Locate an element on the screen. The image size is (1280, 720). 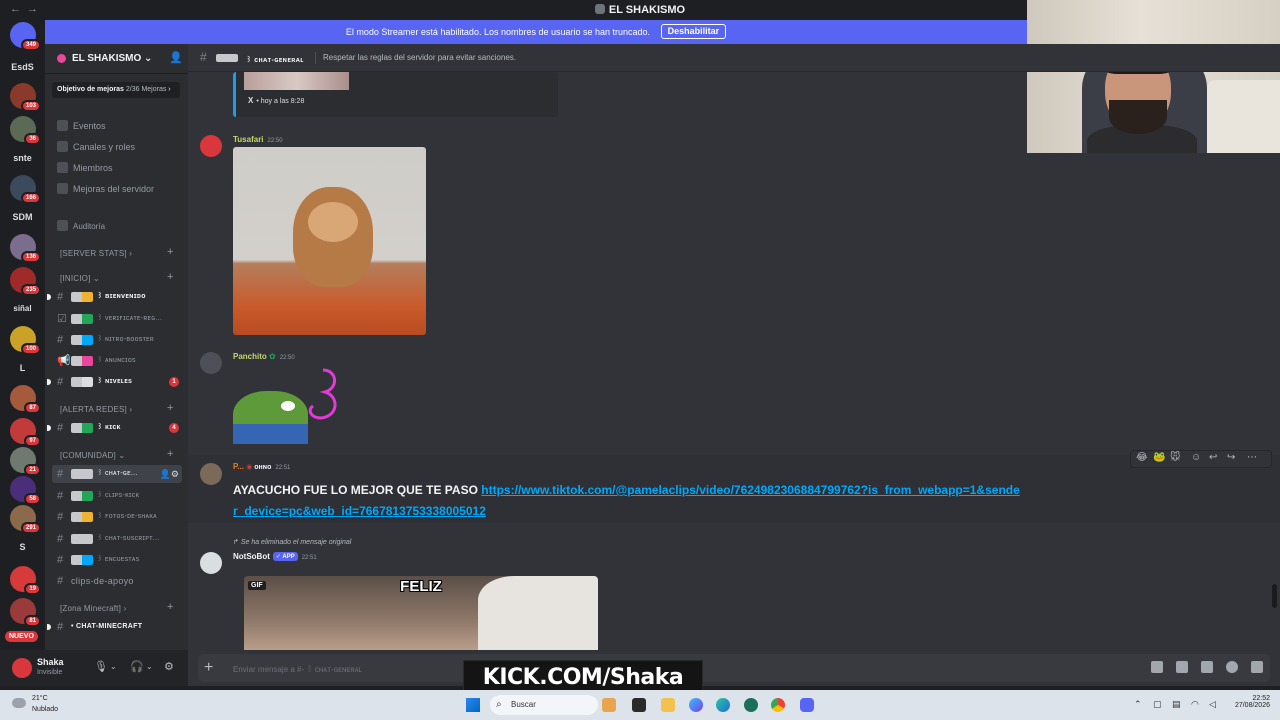
channel-settings-icon: 👤⚙ is located at coordinates (169, 474).